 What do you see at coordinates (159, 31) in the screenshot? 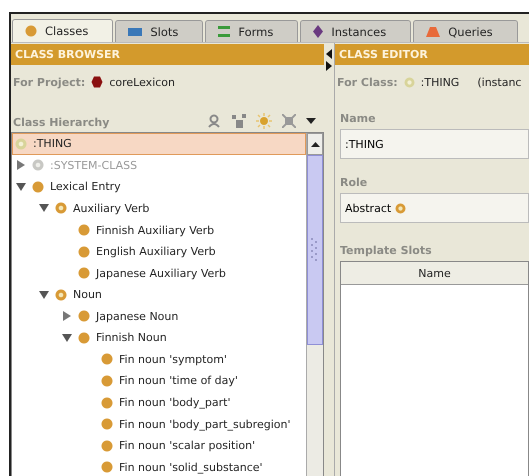
I see `tab: Slots` at bounding box center [159, 31].